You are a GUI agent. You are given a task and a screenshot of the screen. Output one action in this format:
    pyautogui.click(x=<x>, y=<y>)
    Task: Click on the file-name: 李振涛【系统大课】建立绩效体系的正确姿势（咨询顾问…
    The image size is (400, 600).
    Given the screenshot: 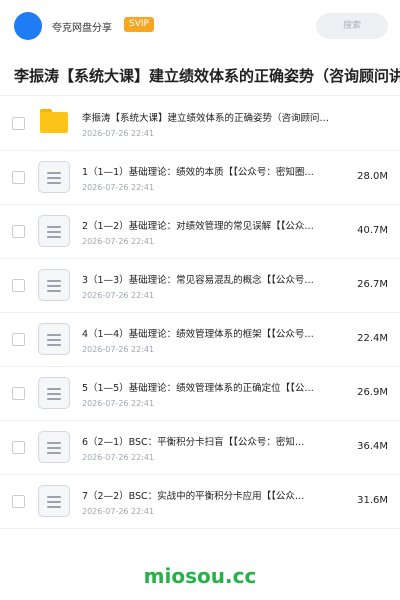 What is the action you would take?
    pyautogui.click(x=206, y=118)
    